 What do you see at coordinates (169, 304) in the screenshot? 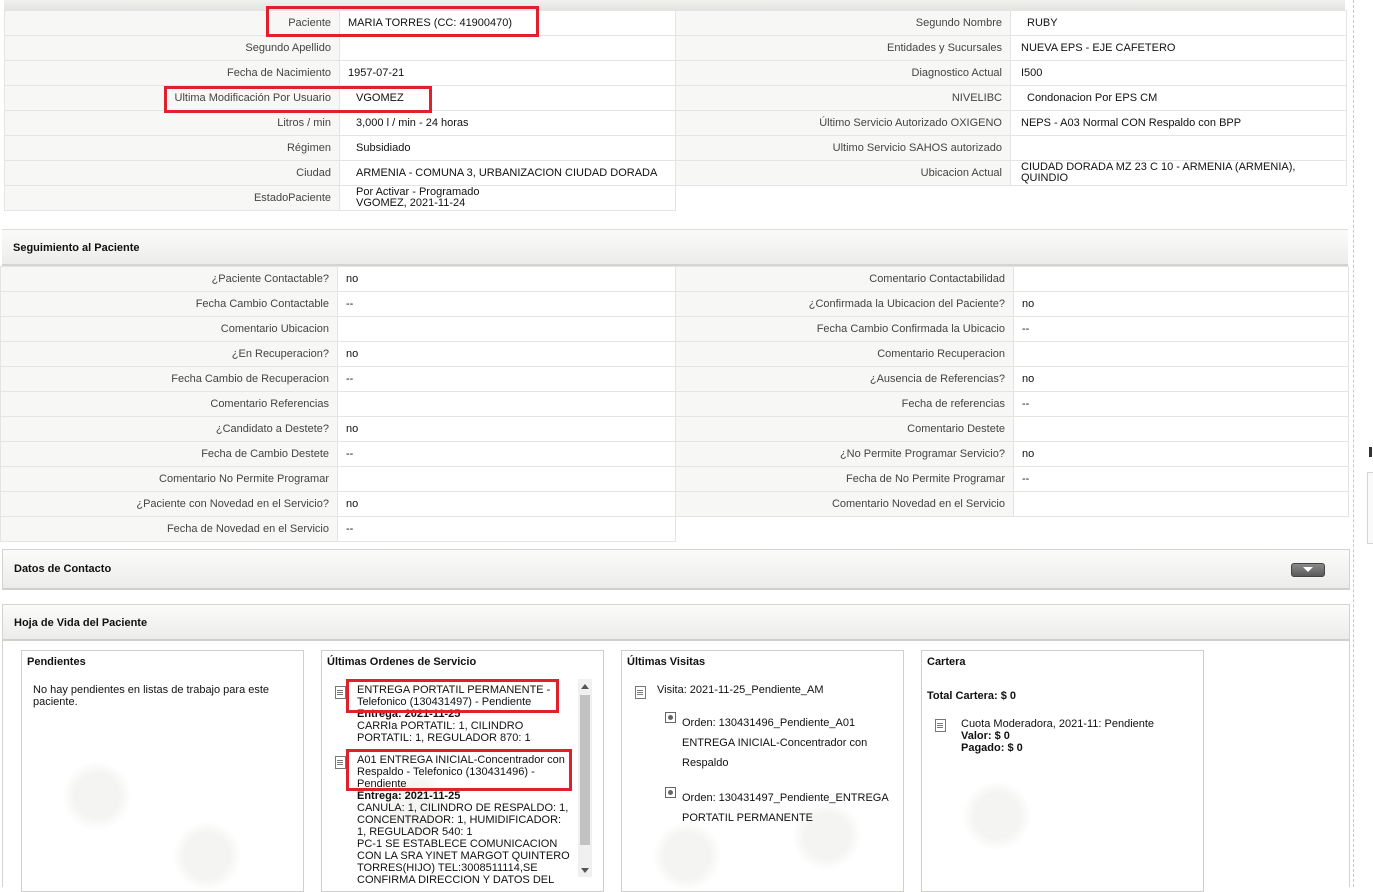
I see `field-label: Fecha Cambio Contactable` at bounding box center [169, 304].